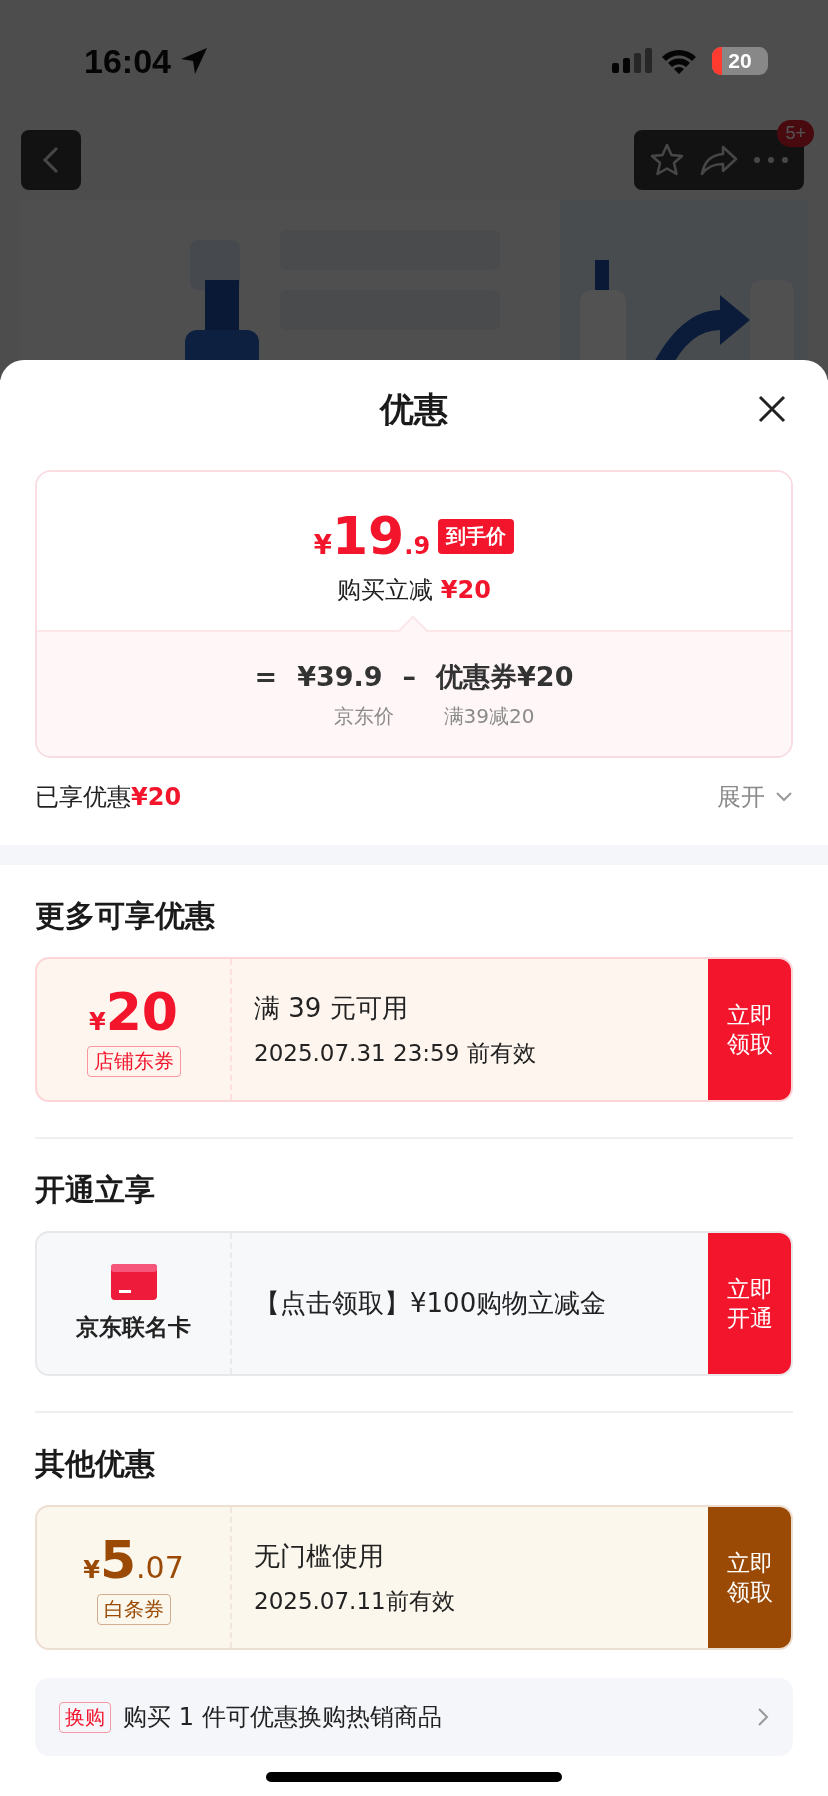  What do you see at coordinates (133, 1061) in the screenshot?
I see `coupon-type-tag: 店铺东券` at bounding box center [133, 1061].